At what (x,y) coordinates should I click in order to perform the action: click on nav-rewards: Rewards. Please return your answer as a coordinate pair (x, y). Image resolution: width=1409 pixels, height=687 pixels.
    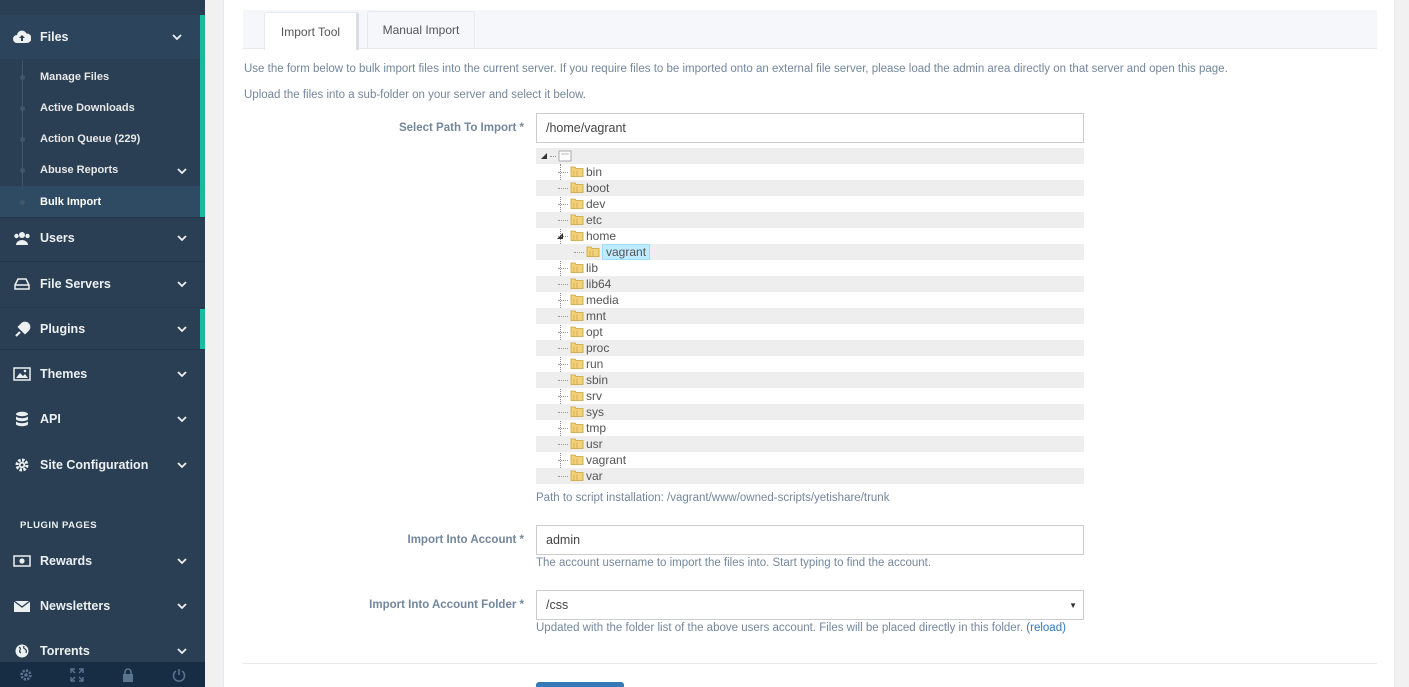
    Looking at the image, I should click on (102, 561).